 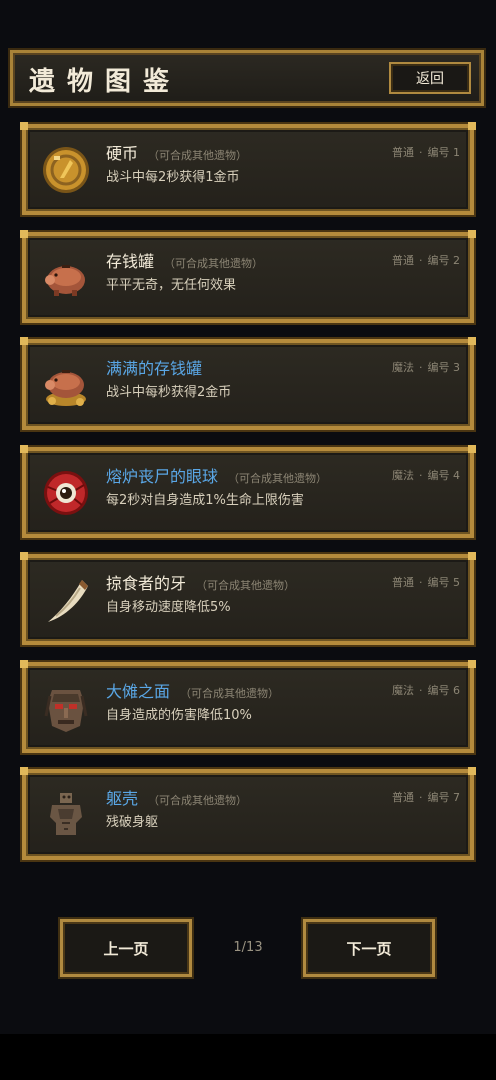 What do you see at coordinates (426, 260) in the screenshot?
I see `relic-meta: 普通 · 编号 2` at bounding box center [426, 260].